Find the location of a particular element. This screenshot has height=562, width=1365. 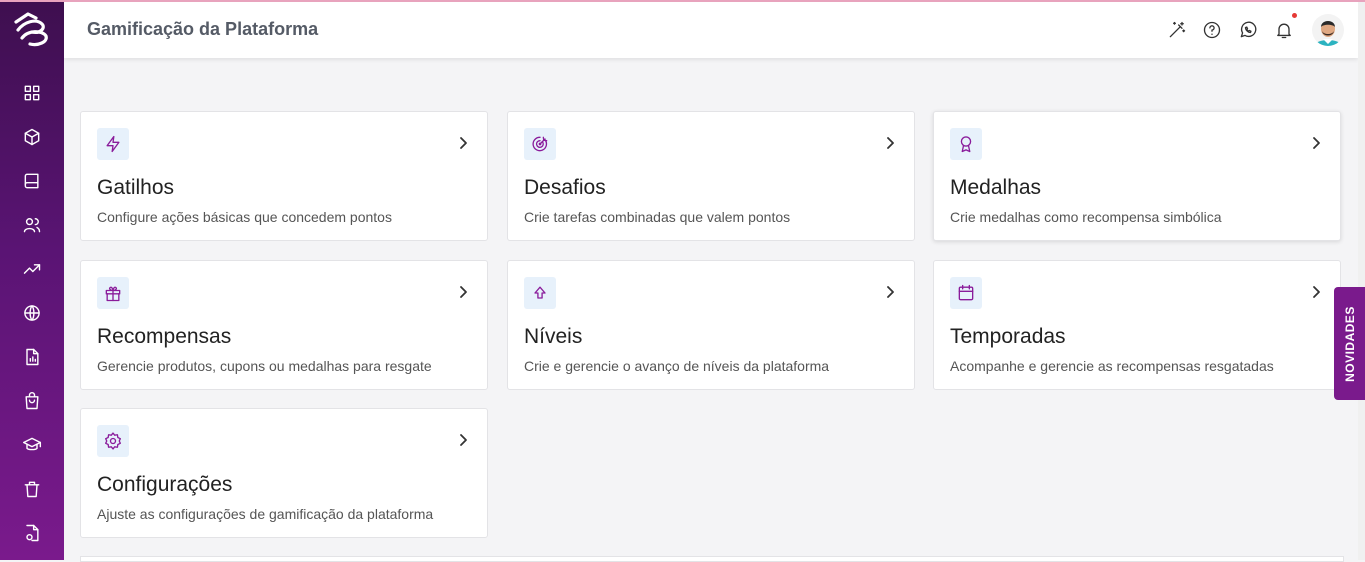

card-title: Gatilhos is located at coordinates (136, 187).